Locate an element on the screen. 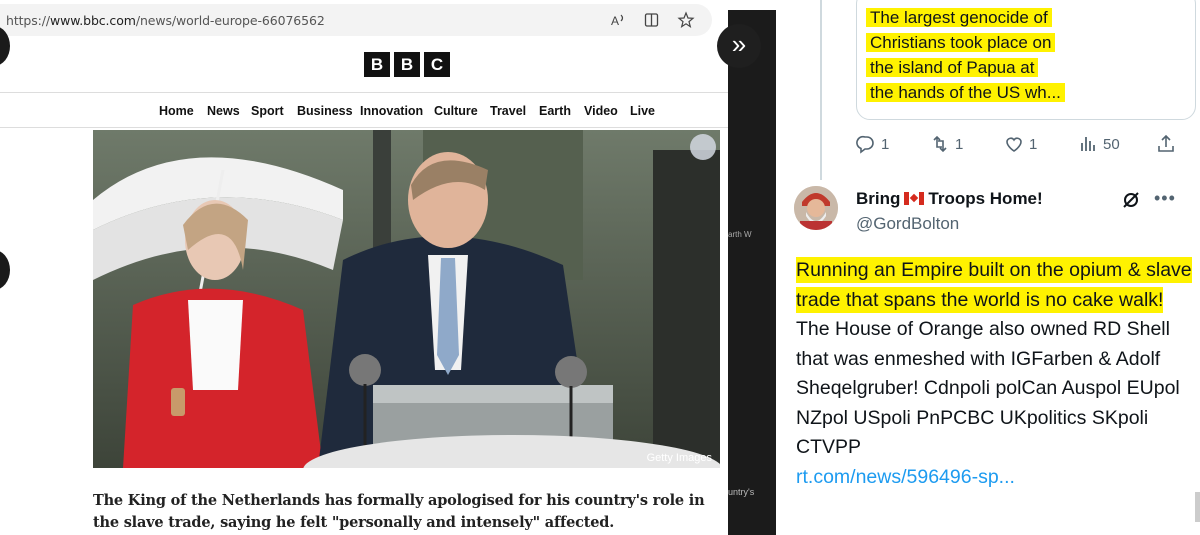 Image resolution: width=1200 pixels, height=535 pixels. reply-button: 1 is located at coordinates (872, 144).